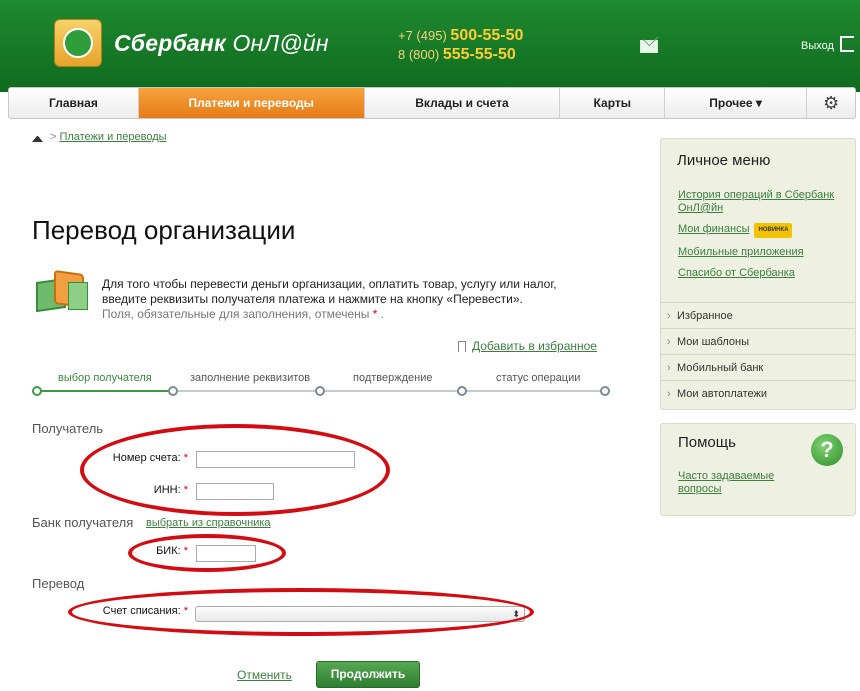 The height and width of the screenshot is (691, 860). I want to click on logo-circle, so click(78, 43).